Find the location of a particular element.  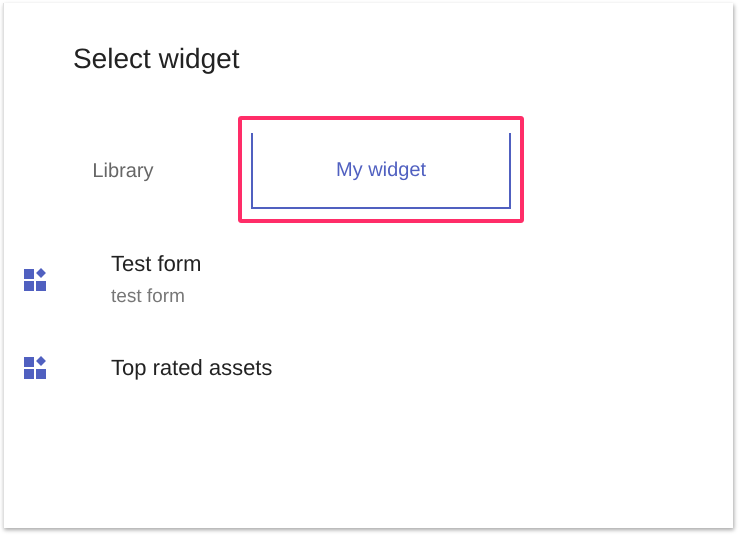

widget-description: test form is located at coordinates (148, 297).